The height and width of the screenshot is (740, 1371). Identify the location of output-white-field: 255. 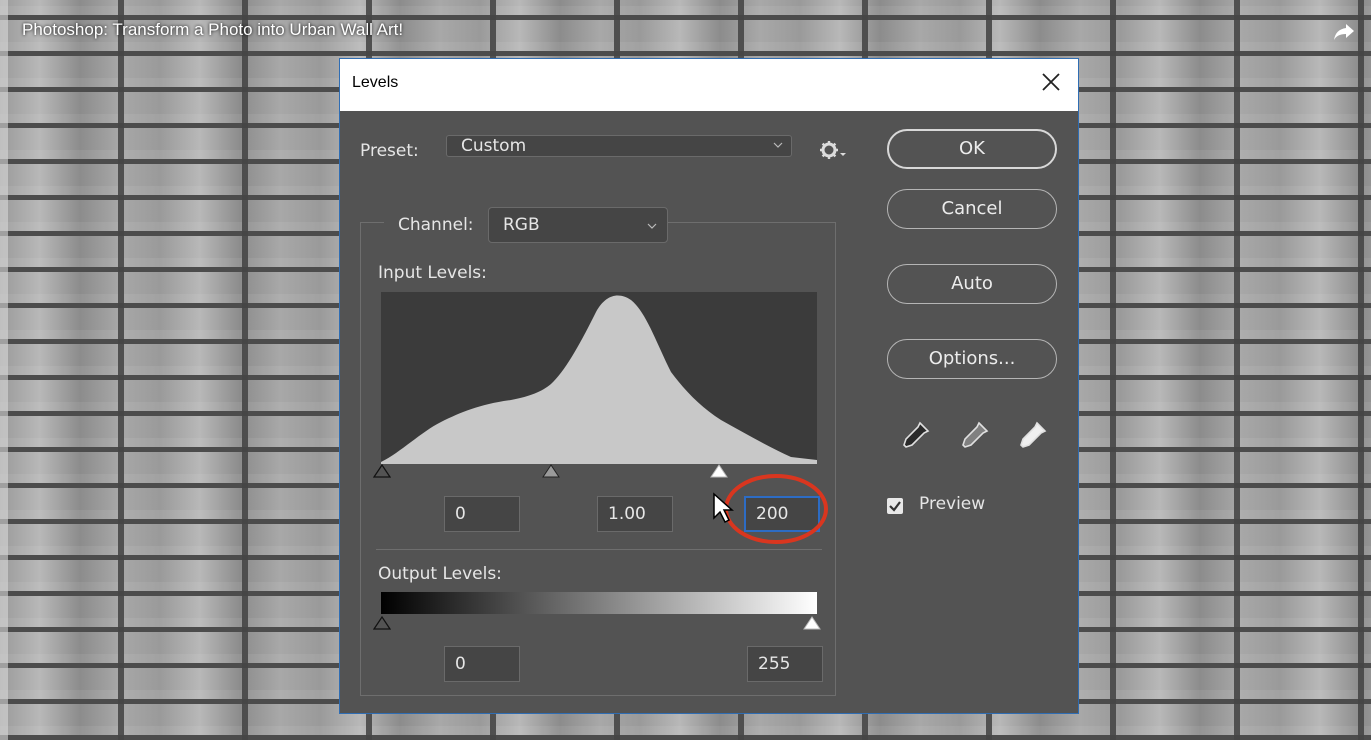
(785, 664).